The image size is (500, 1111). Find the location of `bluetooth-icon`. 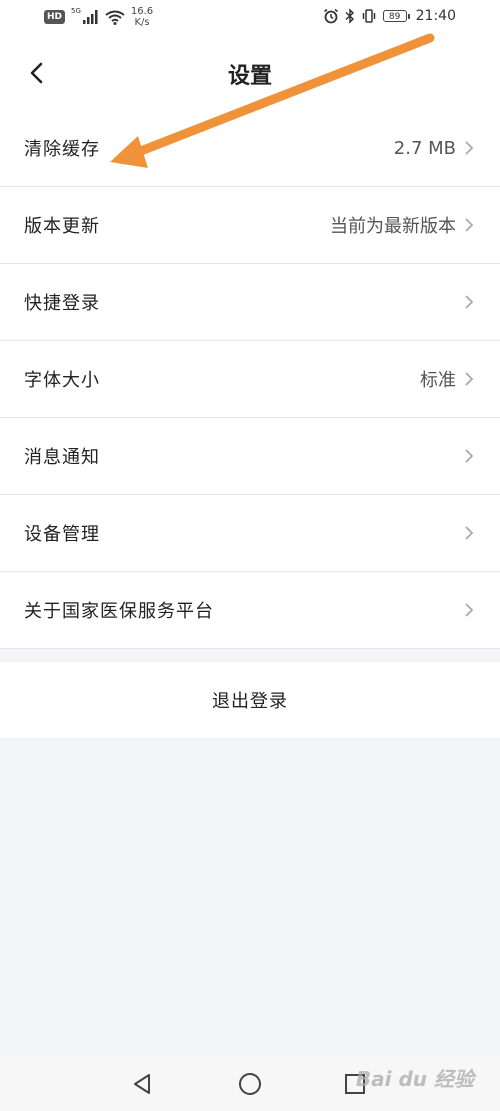

bluetooth-icon is located at coordinates (349, 16).